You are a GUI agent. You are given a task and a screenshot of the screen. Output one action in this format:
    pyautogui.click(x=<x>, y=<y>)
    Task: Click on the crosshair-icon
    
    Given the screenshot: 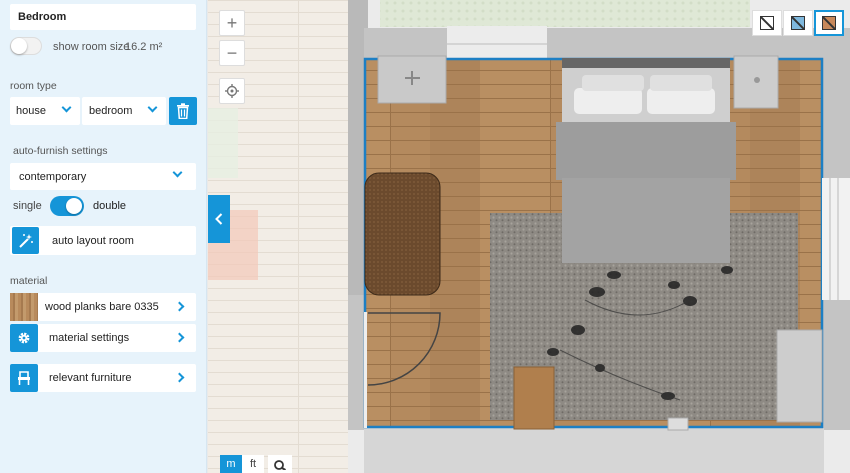 What is the action you would take?
    pyautogui.click(x=232, y=91)
    